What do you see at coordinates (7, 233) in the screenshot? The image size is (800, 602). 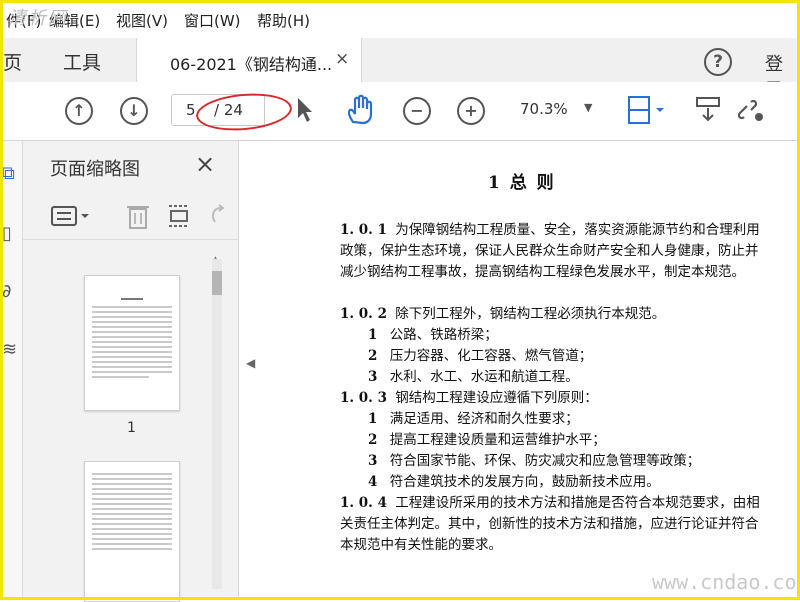 I see `bookmarks-rail-icon: ▯` at bounding box center [7, 233].